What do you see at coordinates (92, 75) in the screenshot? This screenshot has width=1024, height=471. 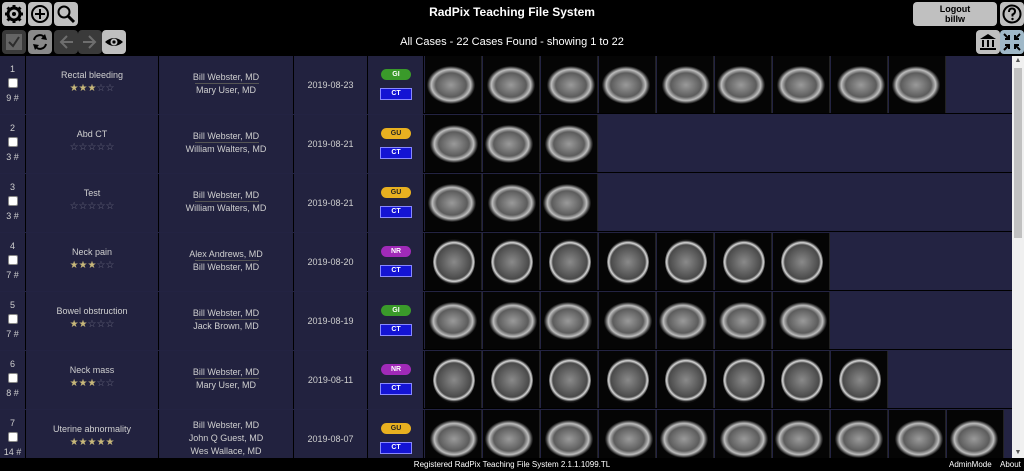 I see `case-title: Rectal bleeding` at bounding box center [92, 75].